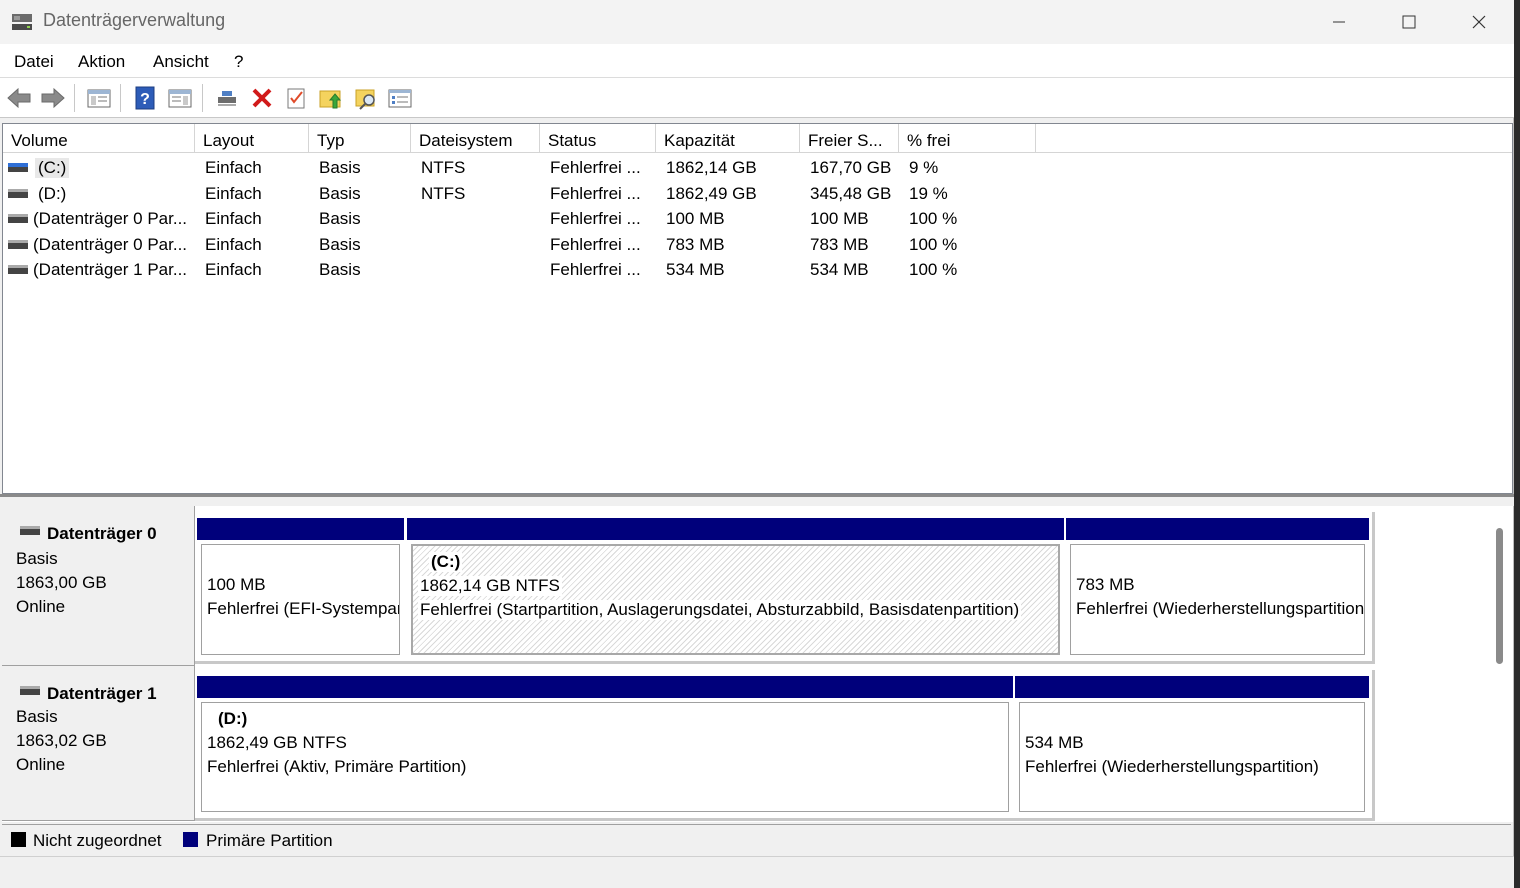 The width and height of the screenshot is (1520, 888). Describe the element at coordinates (728, 138) in the screenshot. I see `column-header-kapazitaet: Kapazität` at that location.